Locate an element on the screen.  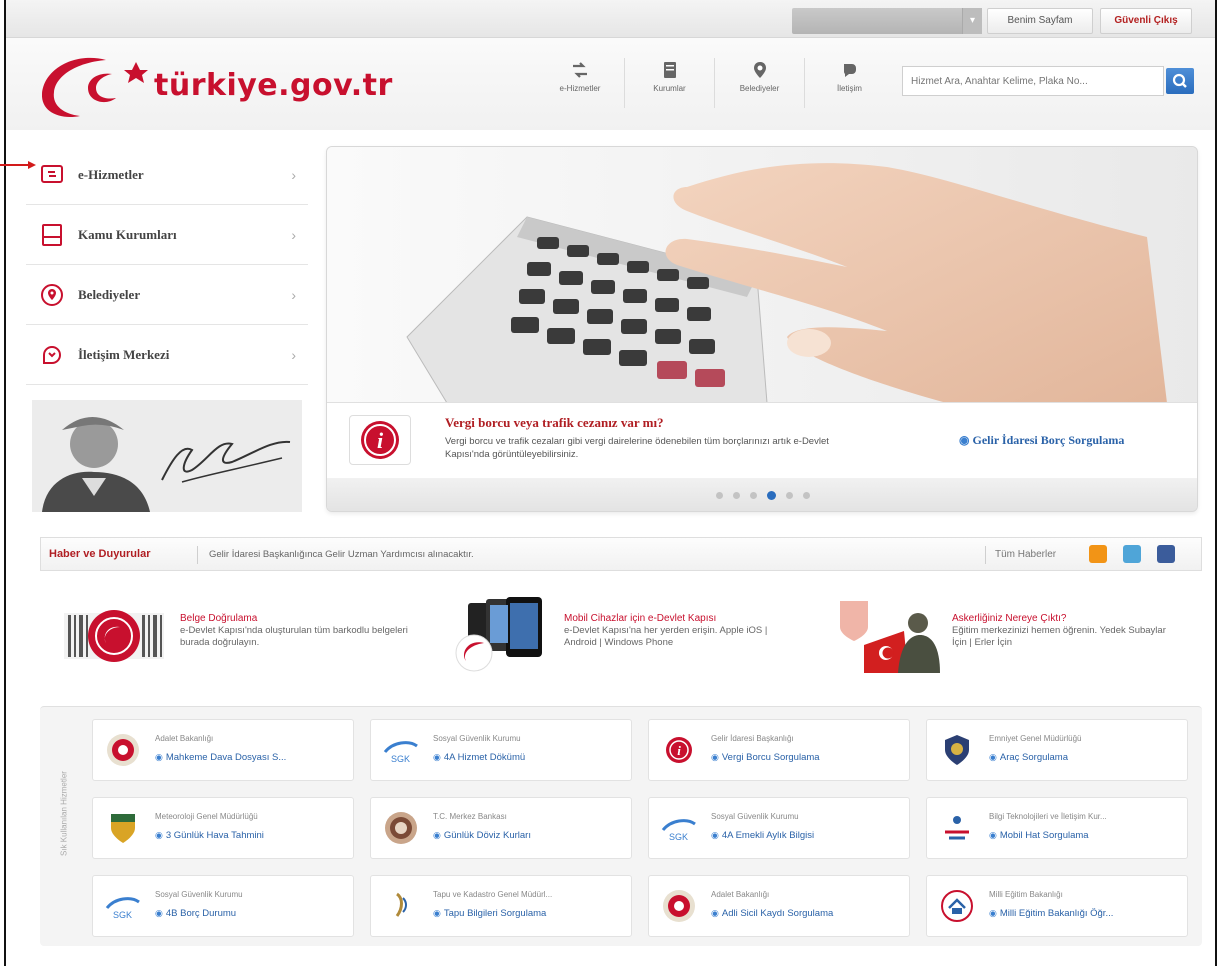
my-page-button: Benim Sayfam is located at coordinates (1040, 21).